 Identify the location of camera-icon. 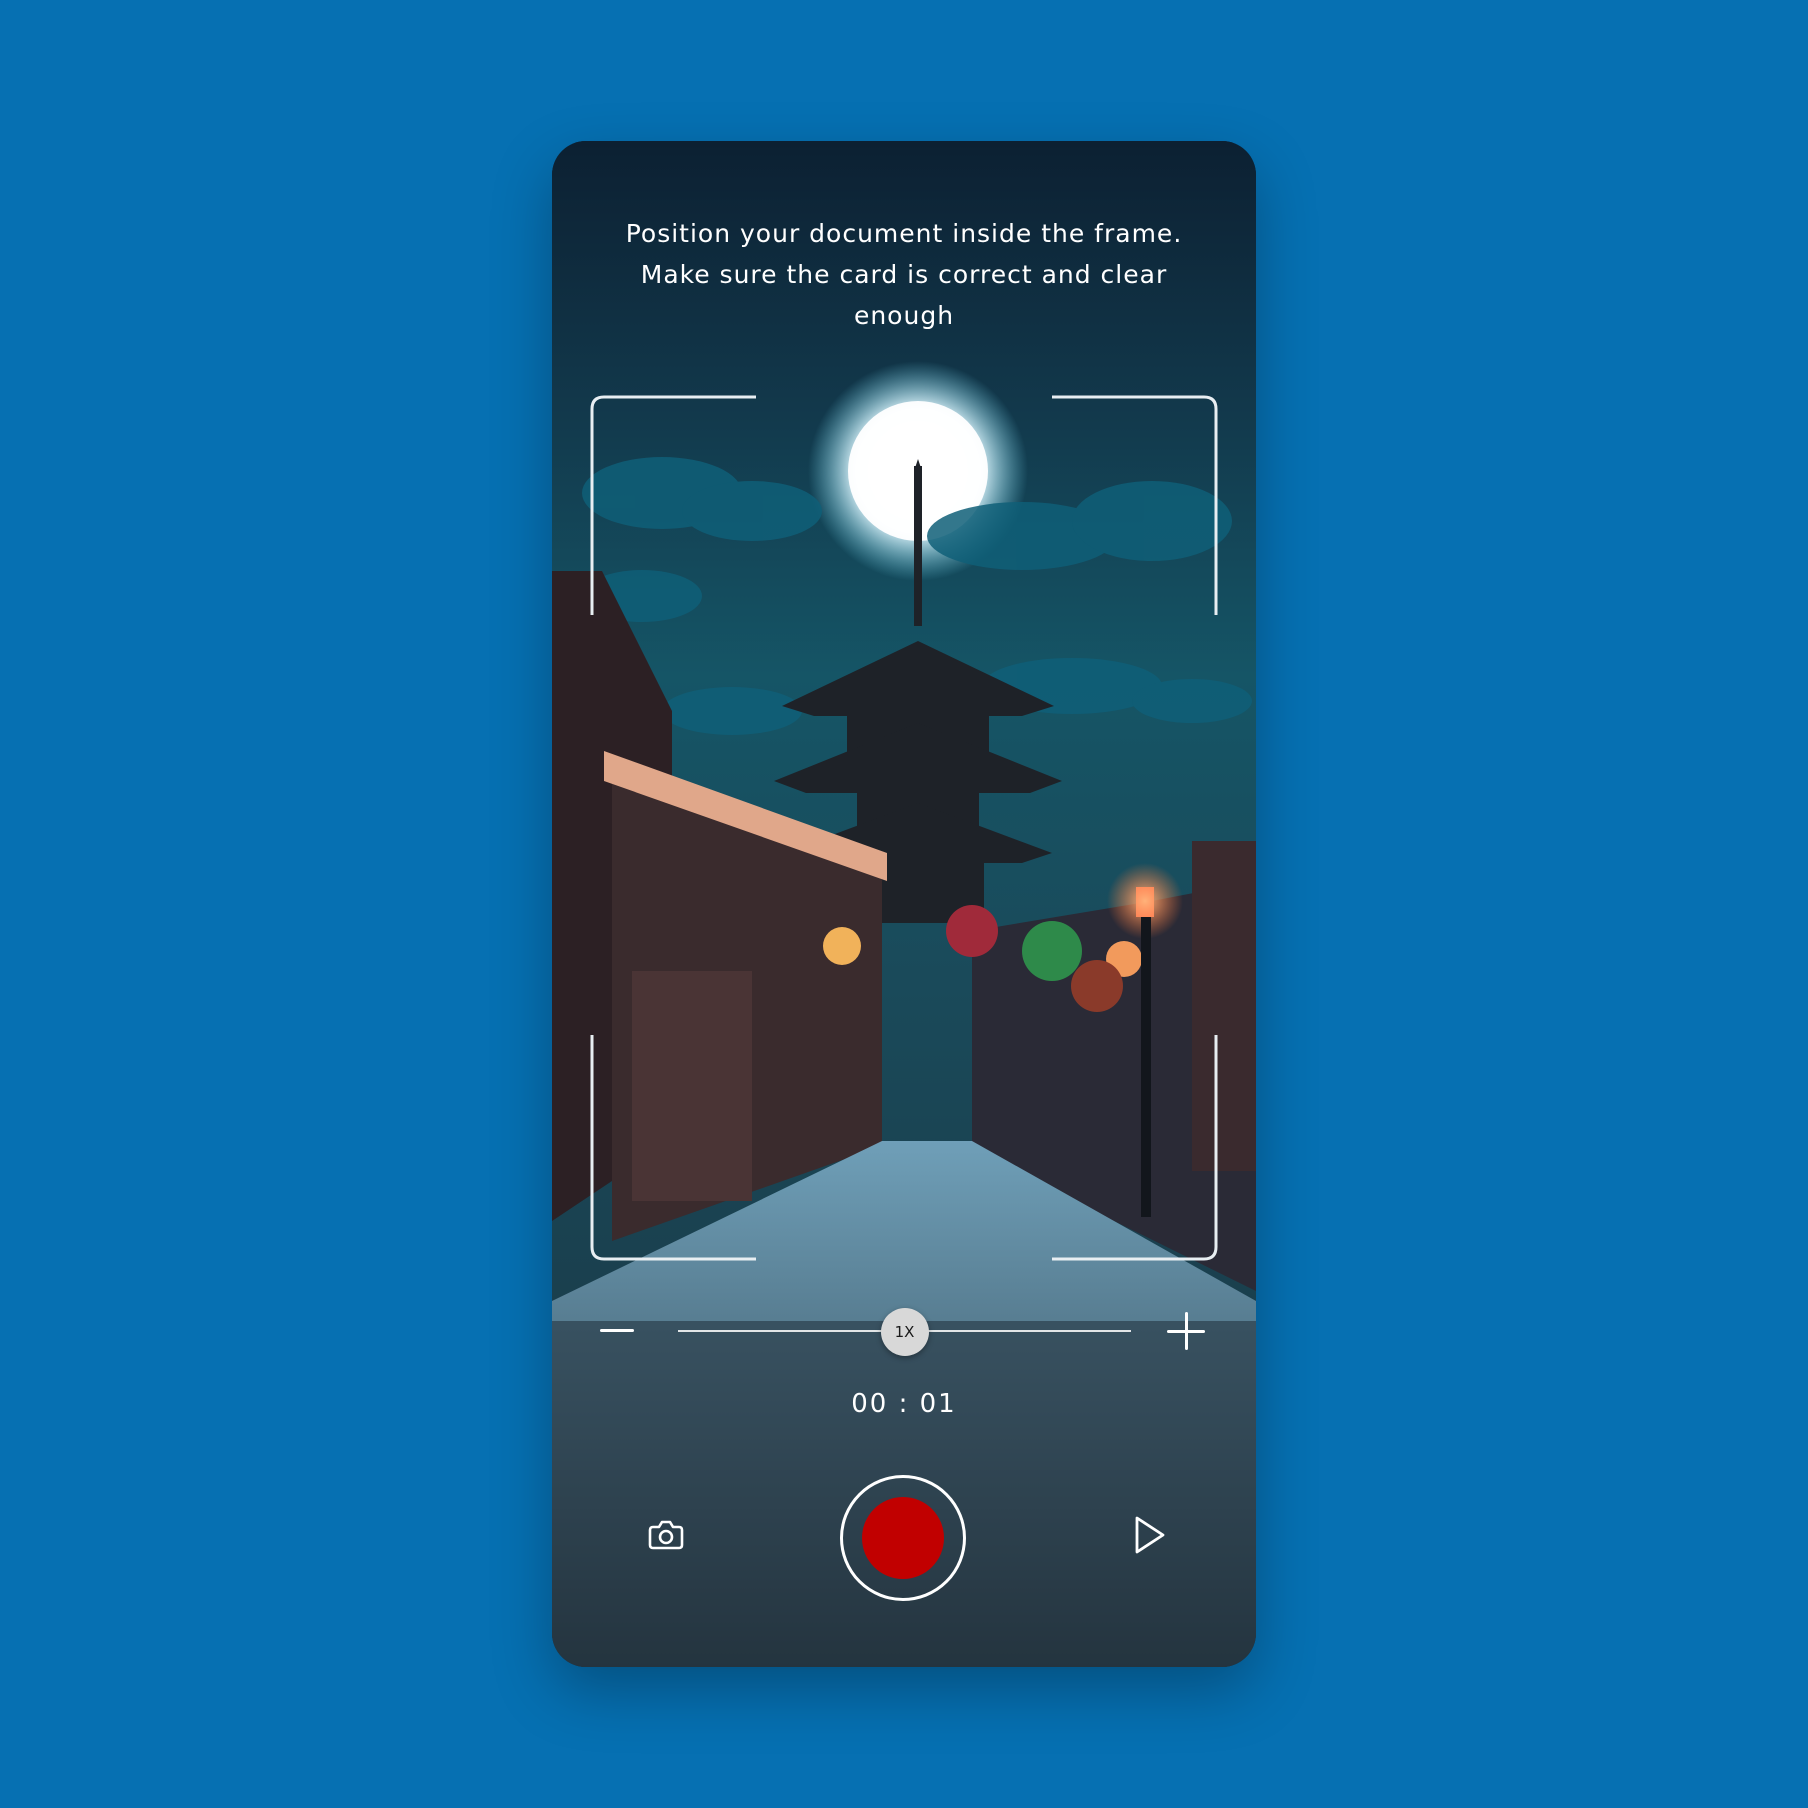
(666, 1535).